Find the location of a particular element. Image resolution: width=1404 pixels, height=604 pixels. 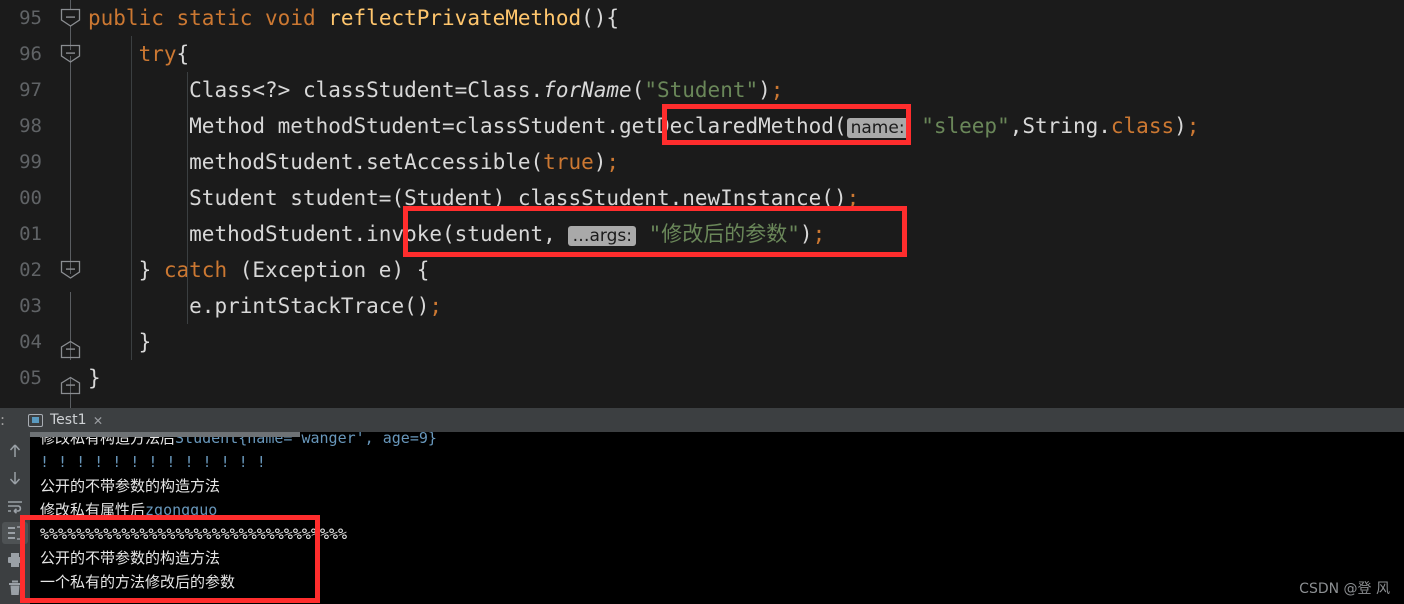

console-scrollbar is located at coordinates (165, 434).